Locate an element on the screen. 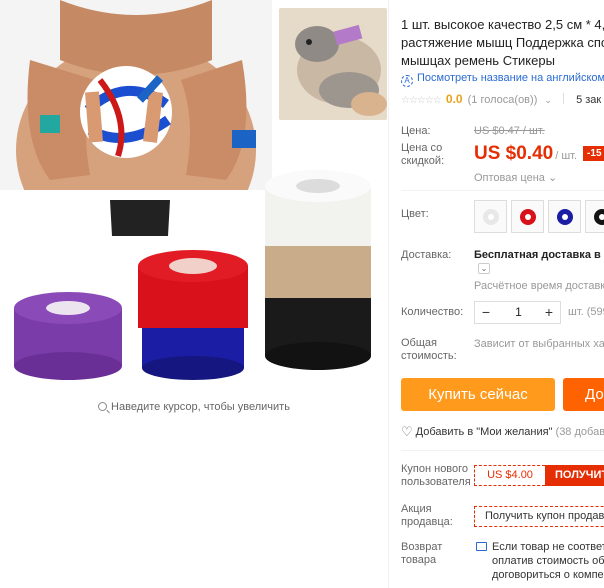 The height and width of the screenshot is (588, 604). new-user-coupon: US $4.00 ПОЛУЧИТЬ is located at coordinates (539, 475).